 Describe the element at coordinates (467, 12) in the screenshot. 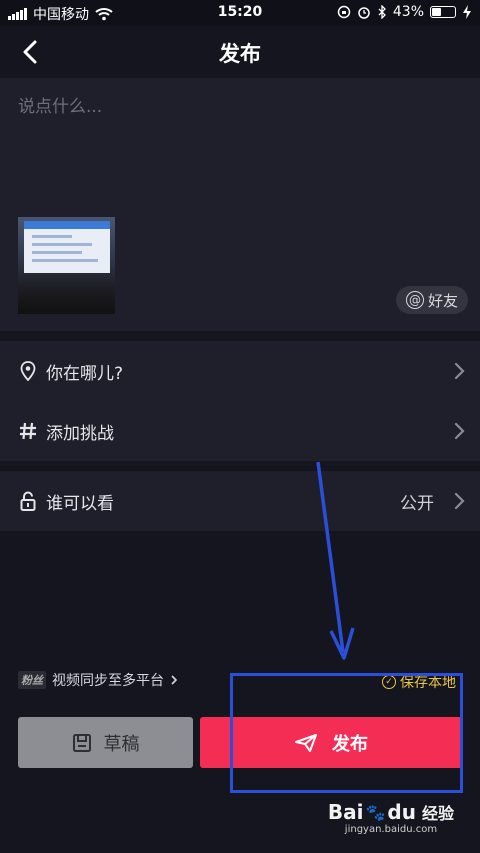

I see `charging-icon` at that location.